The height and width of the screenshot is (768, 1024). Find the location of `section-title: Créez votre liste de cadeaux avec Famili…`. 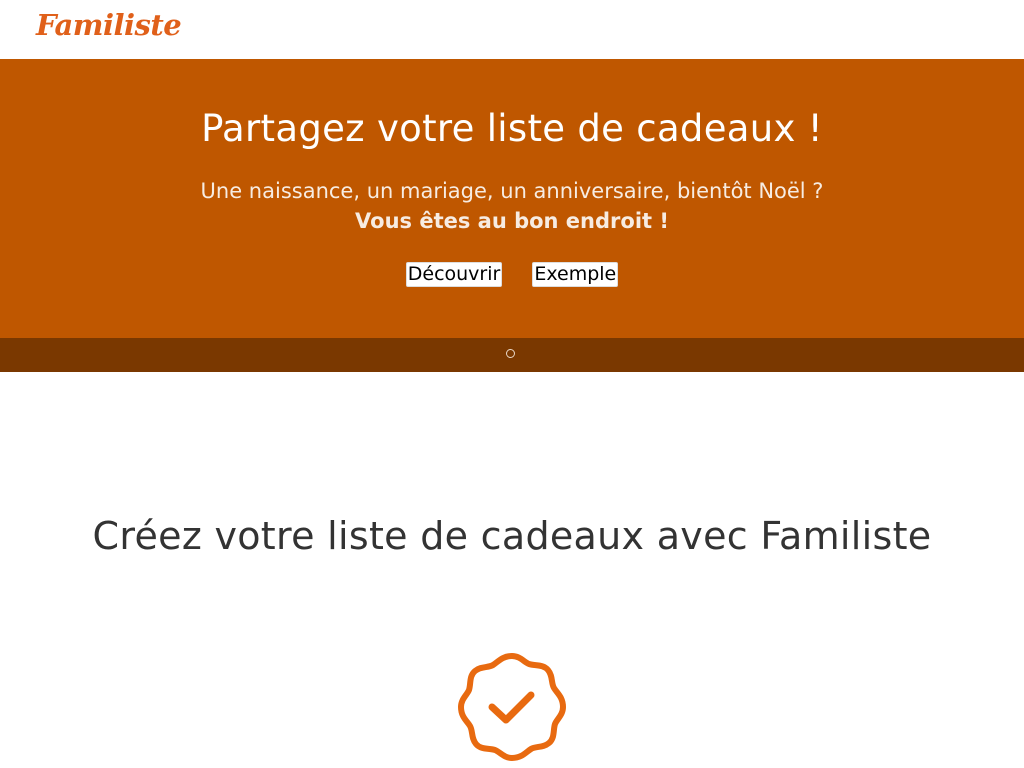

section-title: Créez votre liste de cadeaux avec Famili… is located at coordinates (512, 536).